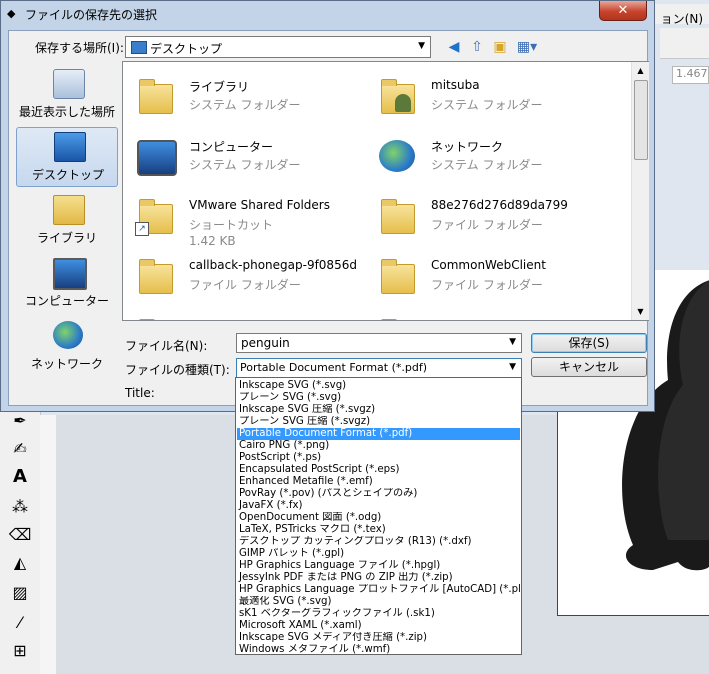 The width and height of the screenshot is (709, 674). What do you see at coordinates (378, 470) in the screenshot?
I see `filetype-option: Encapsulated PostScript (*.eps)` at bounding box center [378, 470].